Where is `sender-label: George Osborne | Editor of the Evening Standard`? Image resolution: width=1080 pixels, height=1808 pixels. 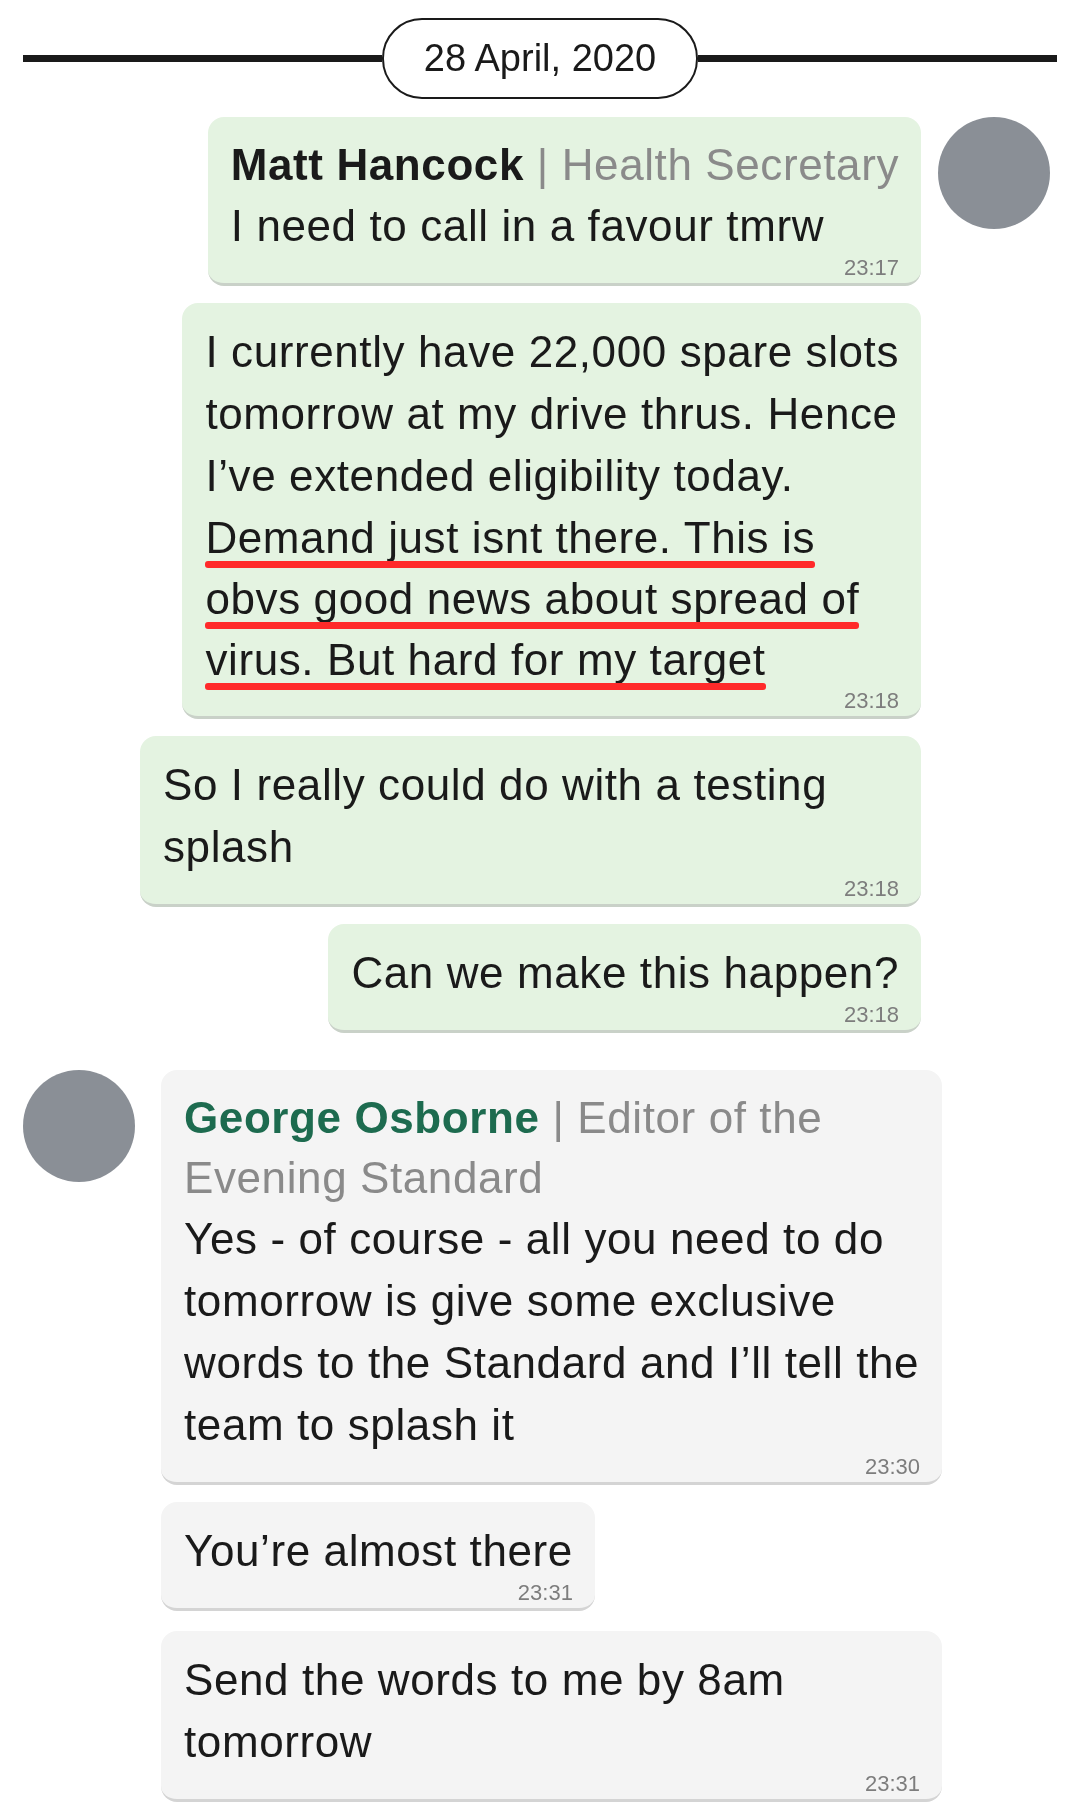 sender-label: George Osborne | Editor of the Evening Standard is located at coordinates (504, 1148).